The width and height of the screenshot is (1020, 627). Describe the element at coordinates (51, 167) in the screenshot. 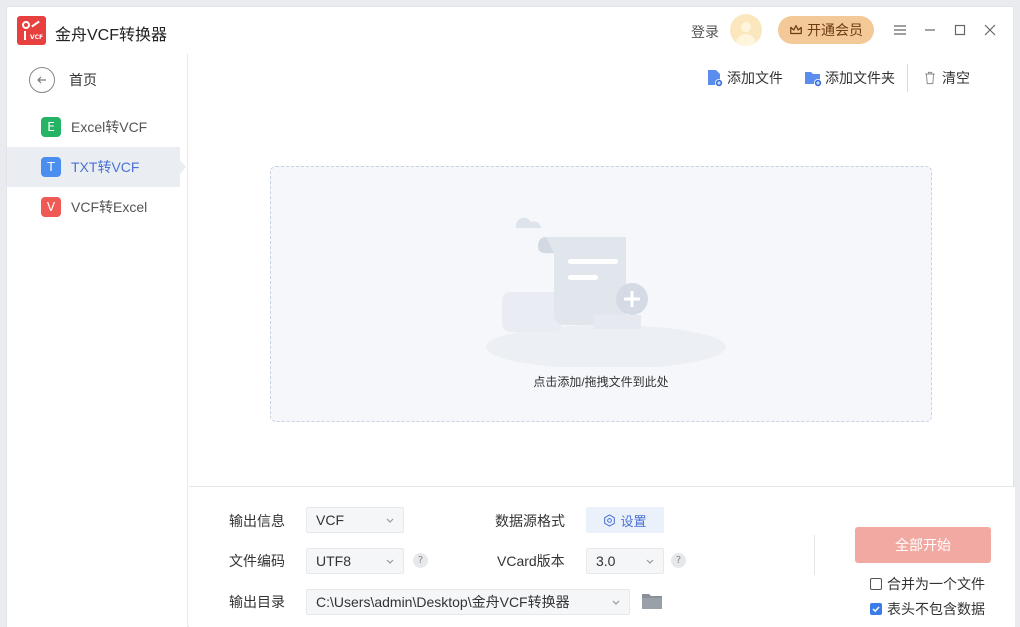

I see `txt-icon: T` at that location.